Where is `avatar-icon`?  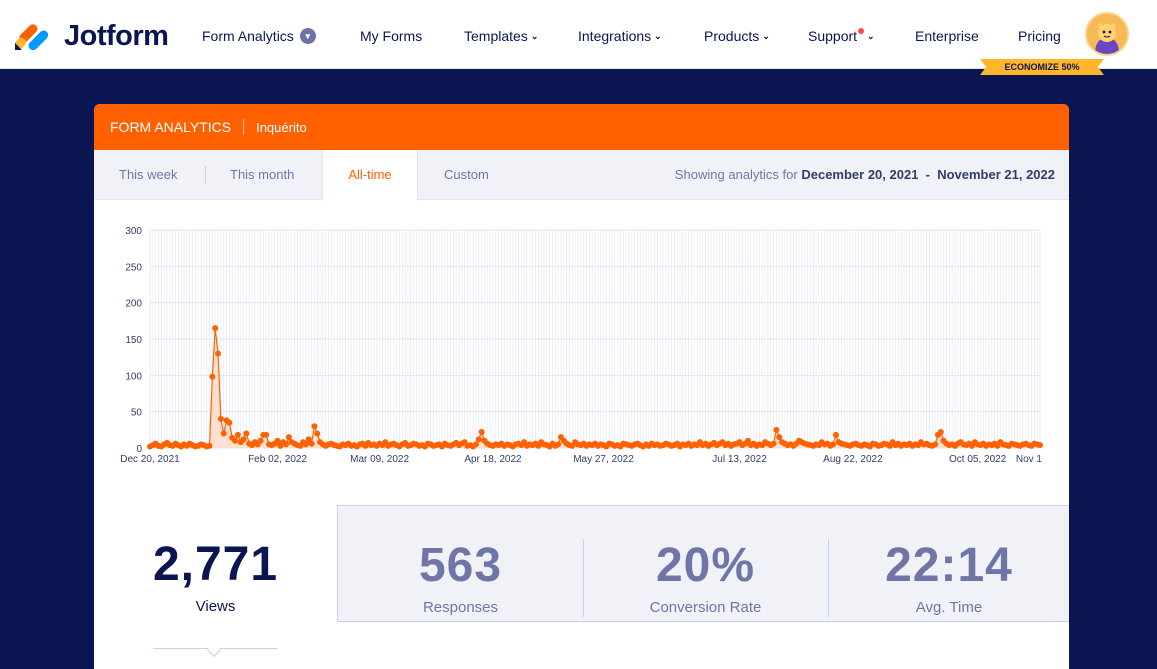
avatar-icon is located at coordinates (1107, 34).